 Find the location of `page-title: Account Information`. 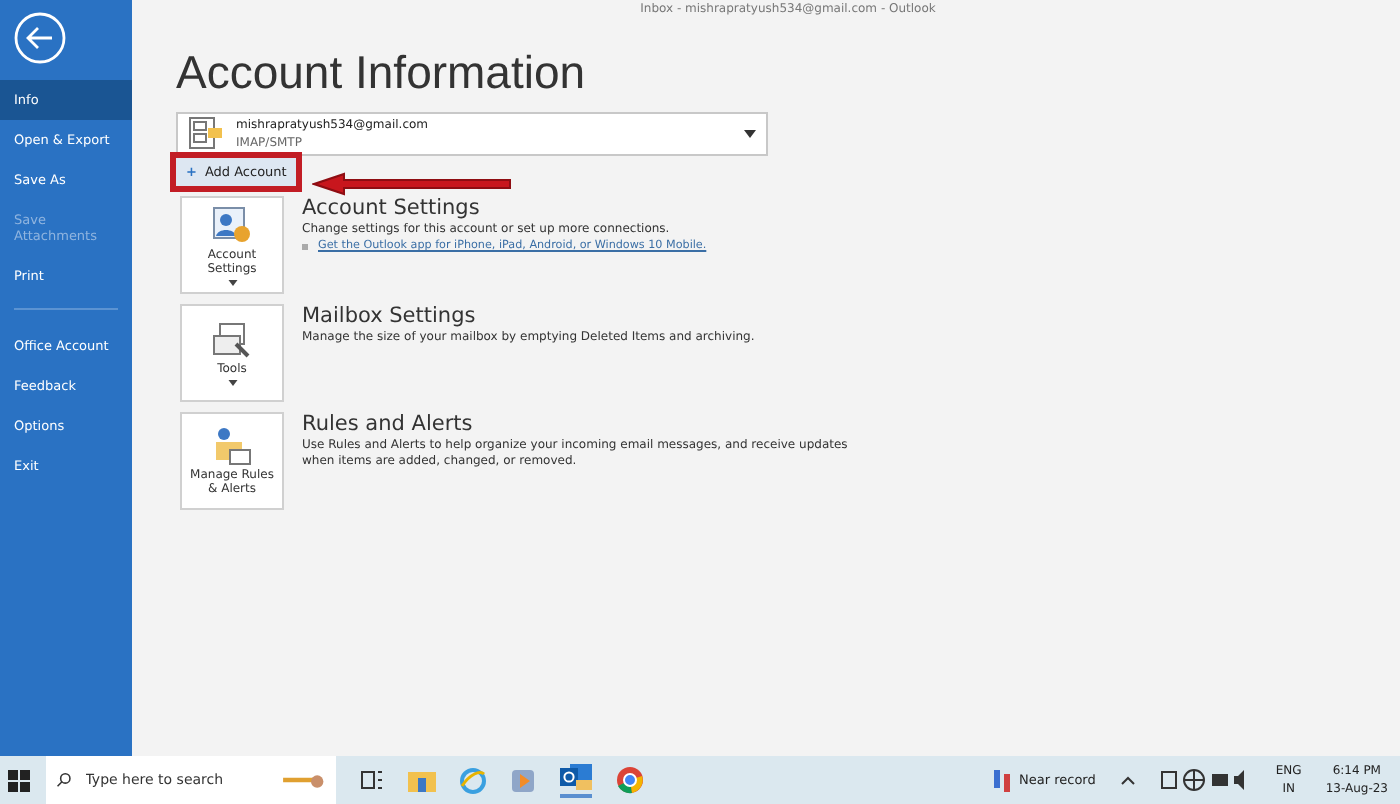

page-title: Account Information is located at coordinates (381, 73).